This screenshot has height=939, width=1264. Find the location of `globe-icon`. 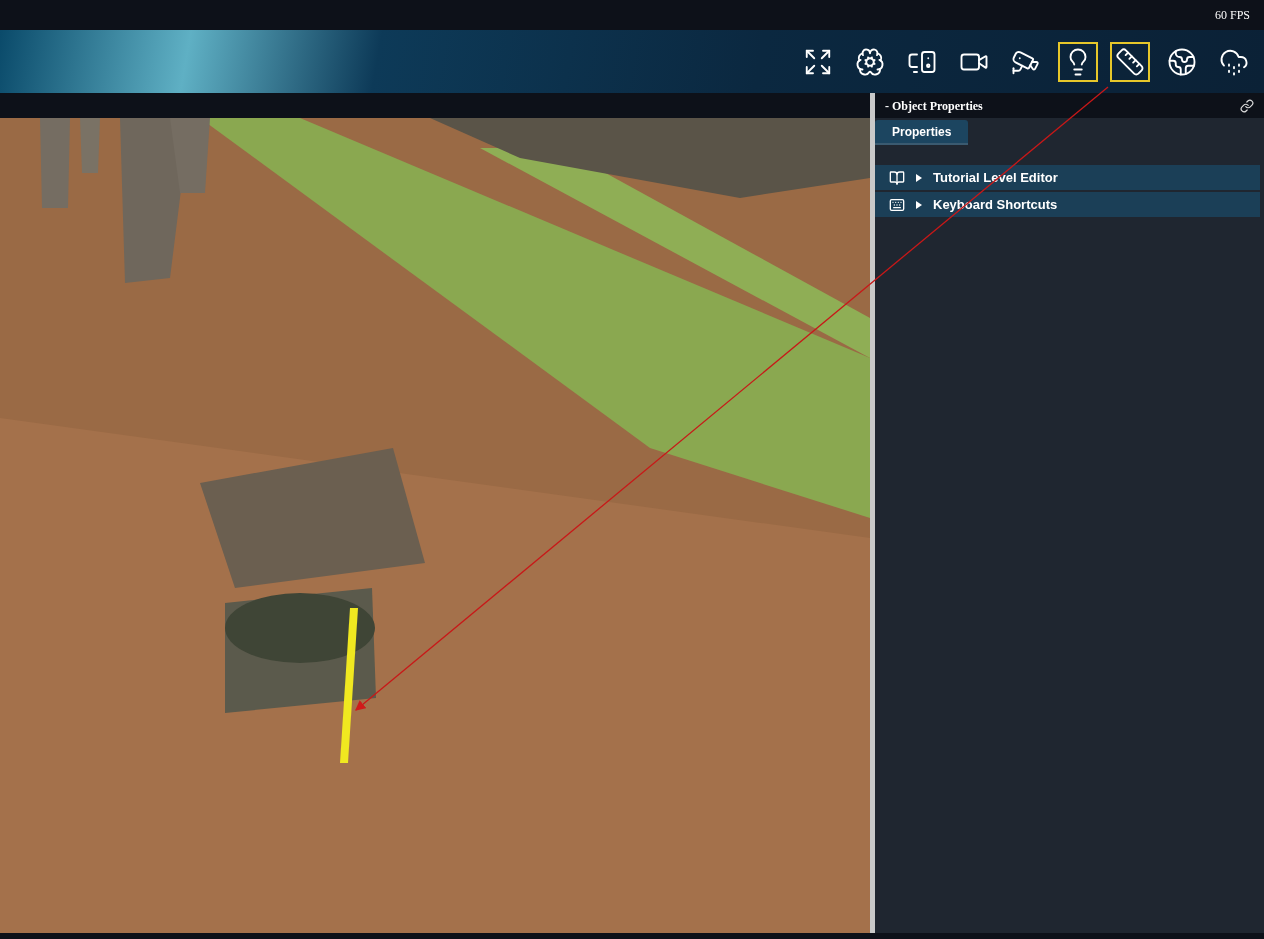

globe-icon is located at coordinates (1182, 61).